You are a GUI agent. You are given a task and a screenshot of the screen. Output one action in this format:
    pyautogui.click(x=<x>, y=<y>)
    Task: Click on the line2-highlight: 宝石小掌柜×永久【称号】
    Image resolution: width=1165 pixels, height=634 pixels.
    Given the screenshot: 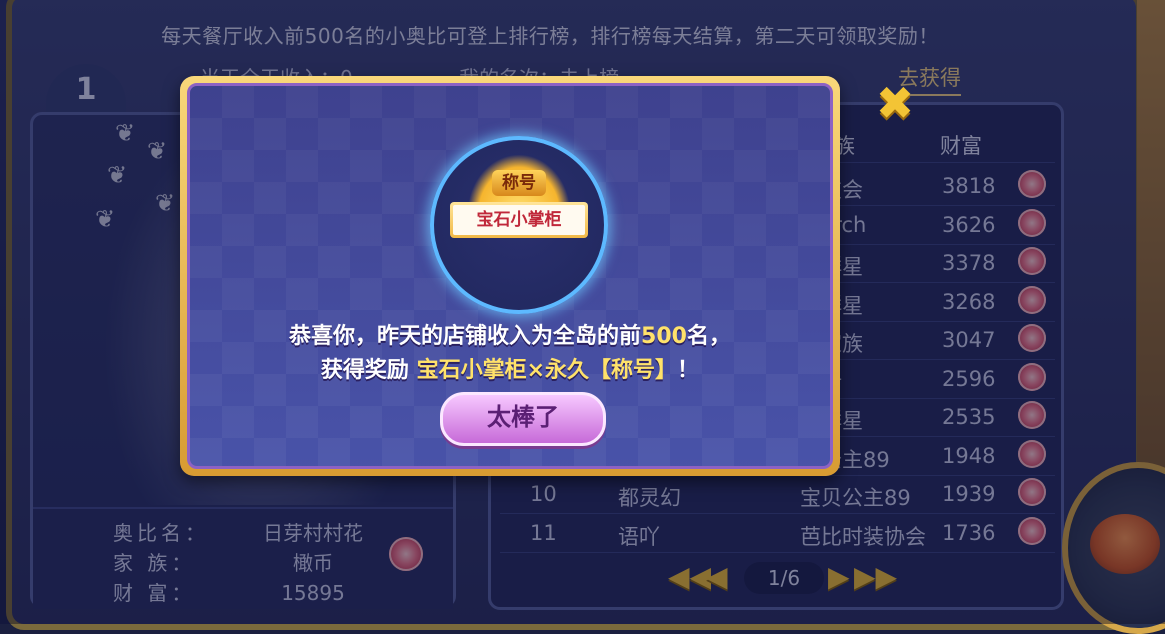 What is the action you would take?
    pyautogui.click(x=547, y=370)
    